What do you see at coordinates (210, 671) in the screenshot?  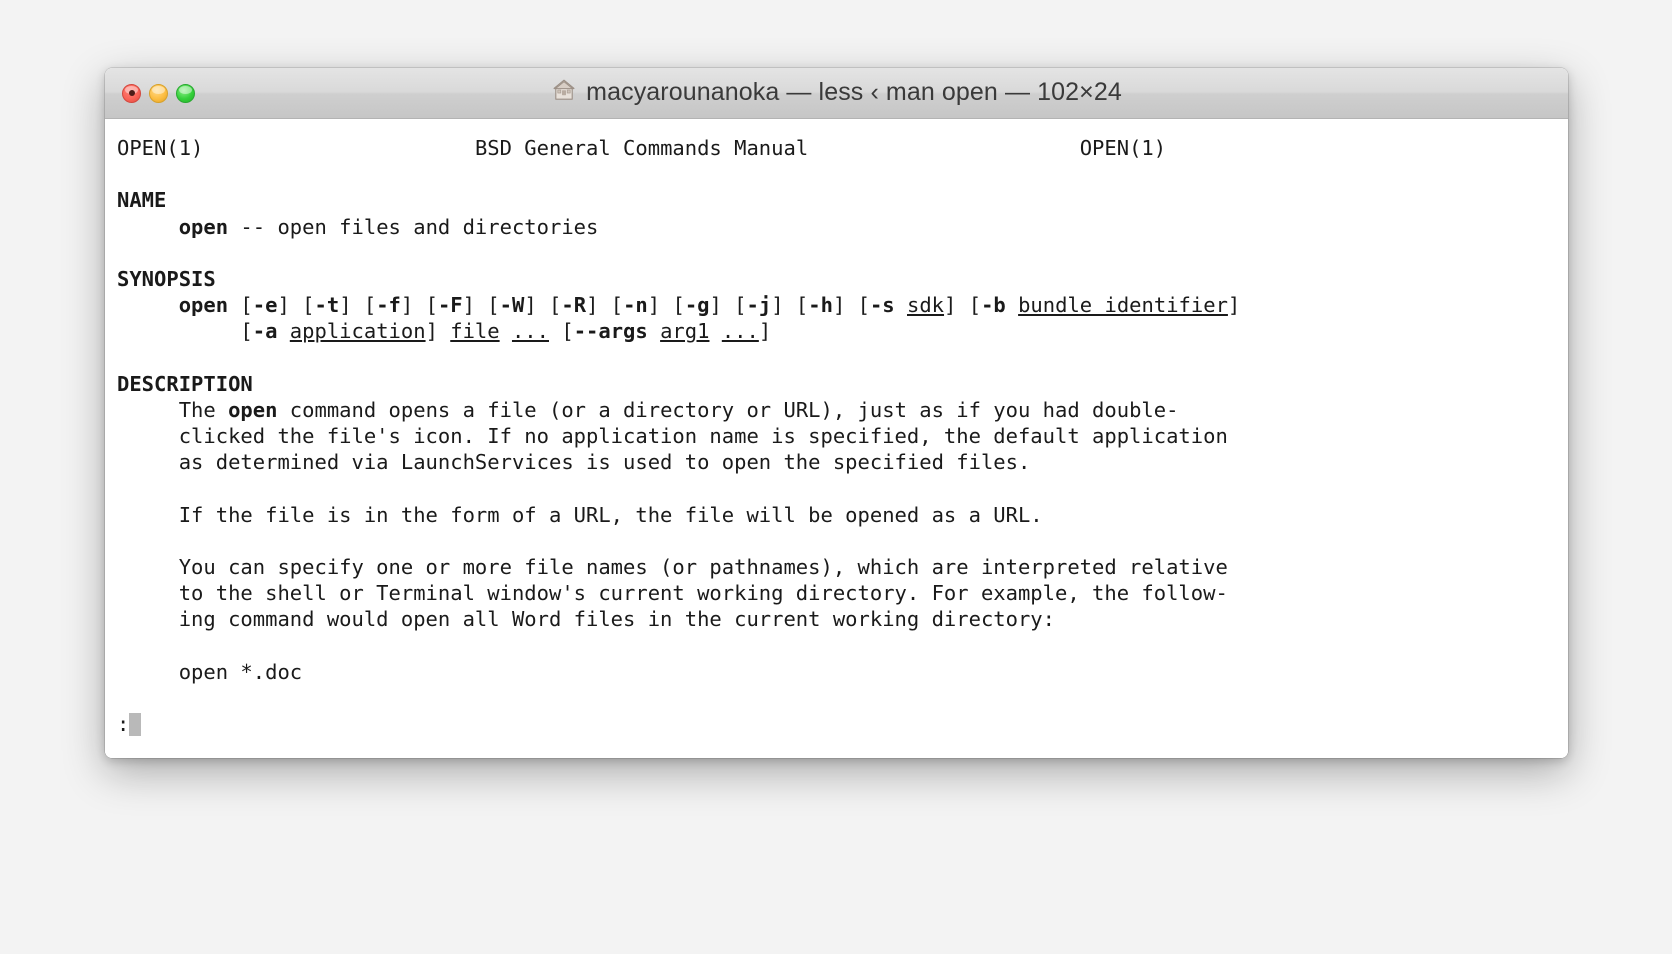 I see `terminal-text: open *.doc` at bounding box center [210, 671].